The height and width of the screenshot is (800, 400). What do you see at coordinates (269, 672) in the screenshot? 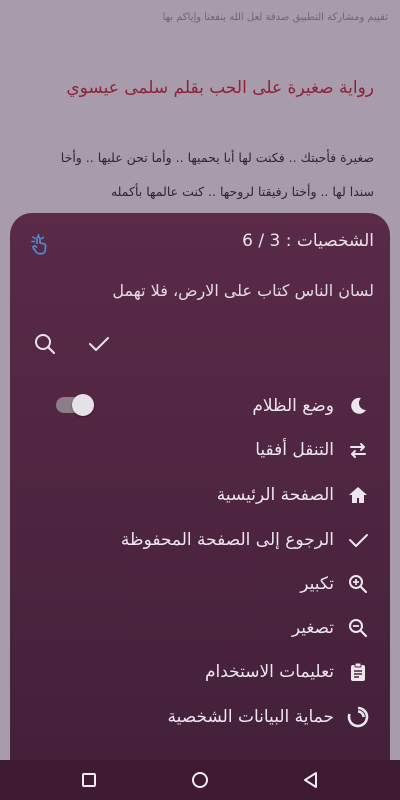
I see `menu-item-label: تعليمات الاستخدام` at bounding box center [269, 672].